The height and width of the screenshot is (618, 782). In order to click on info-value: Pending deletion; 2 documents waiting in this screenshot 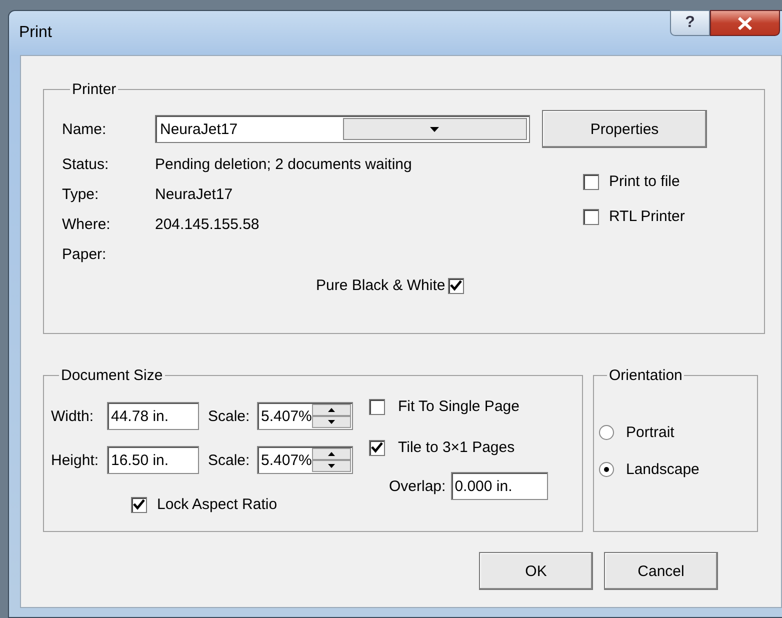, I will do `click(284, 164)`.